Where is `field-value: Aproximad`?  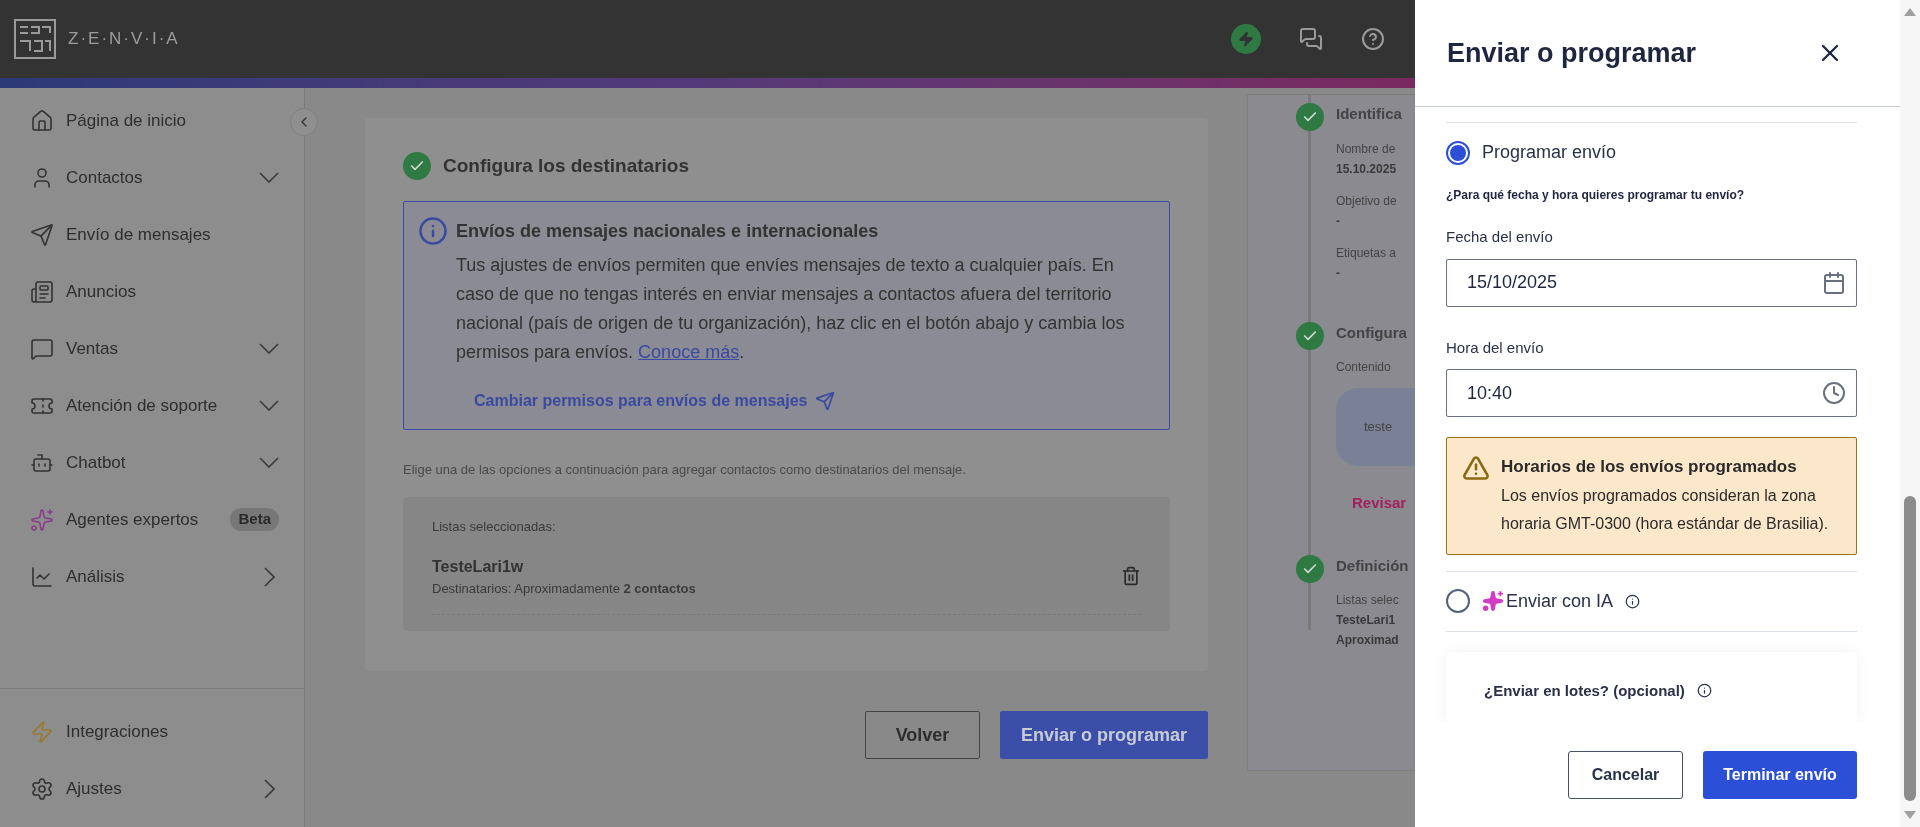
field-value: Aproximad is located at coordinates (1368, 640).